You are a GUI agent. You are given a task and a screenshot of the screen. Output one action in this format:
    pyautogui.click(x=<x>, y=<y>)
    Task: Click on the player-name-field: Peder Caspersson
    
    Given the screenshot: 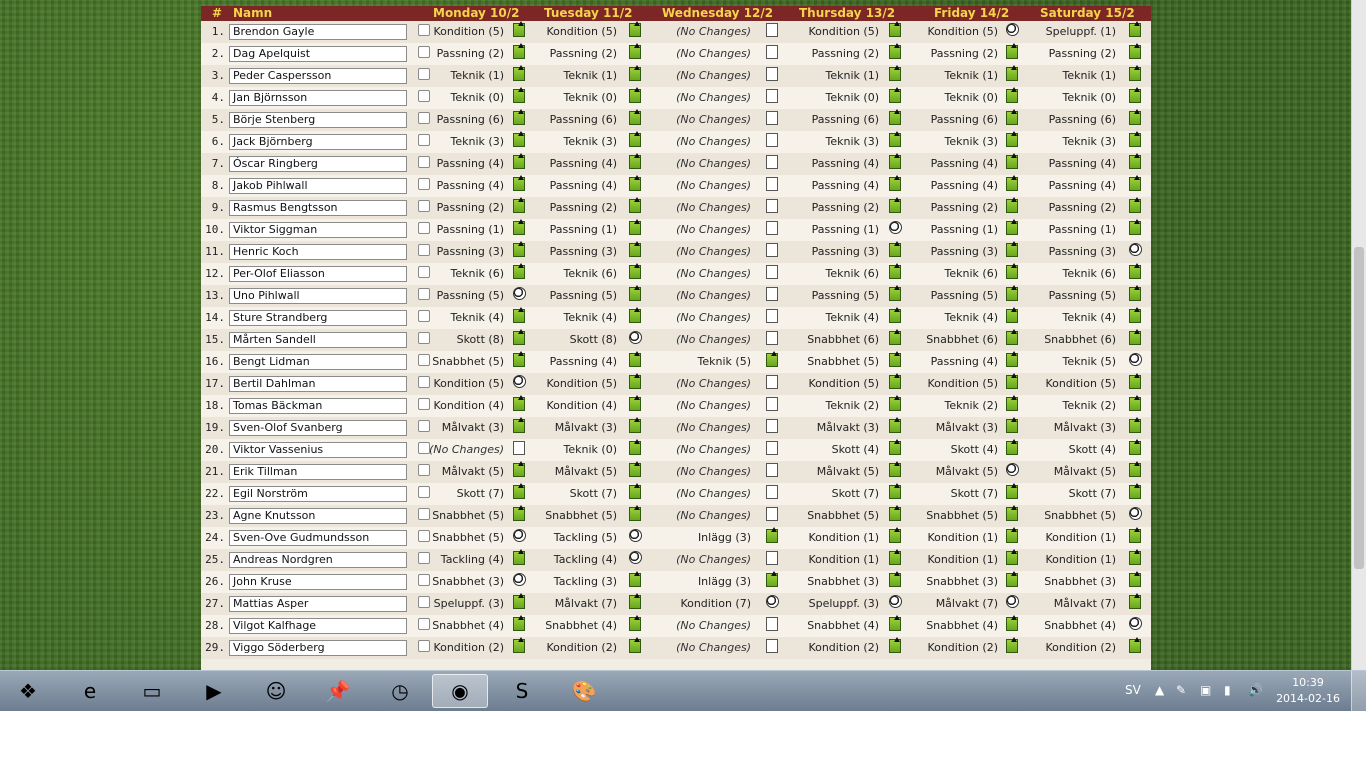 What is the action you would take?
    pyautogui.click(x=318, y=76)
    